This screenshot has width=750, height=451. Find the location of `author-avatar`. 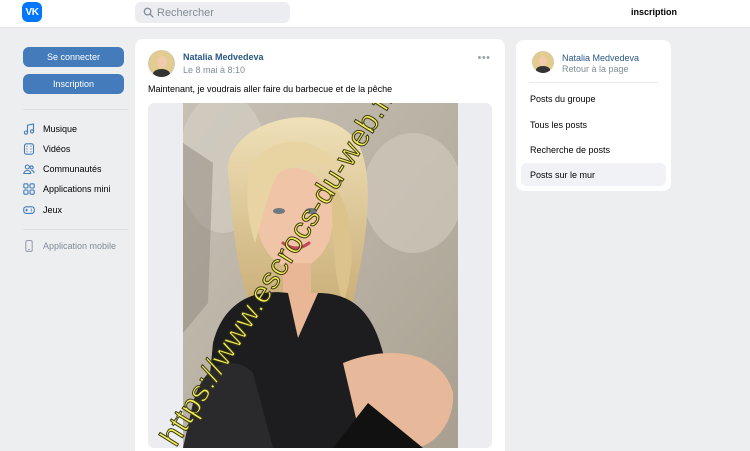

author-avatar is located at coordinates (161, 63).